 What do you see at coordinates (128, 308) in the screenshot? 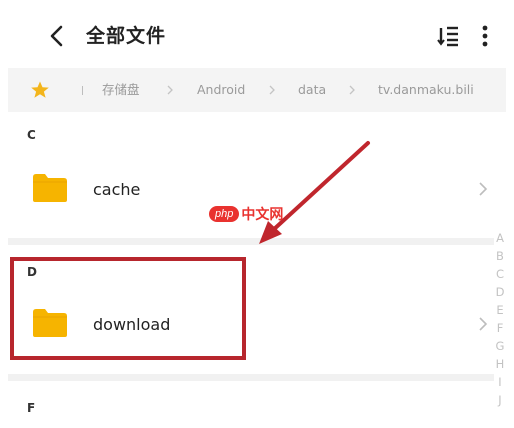
I see `highlight-box` at bounding box center [128, 308].